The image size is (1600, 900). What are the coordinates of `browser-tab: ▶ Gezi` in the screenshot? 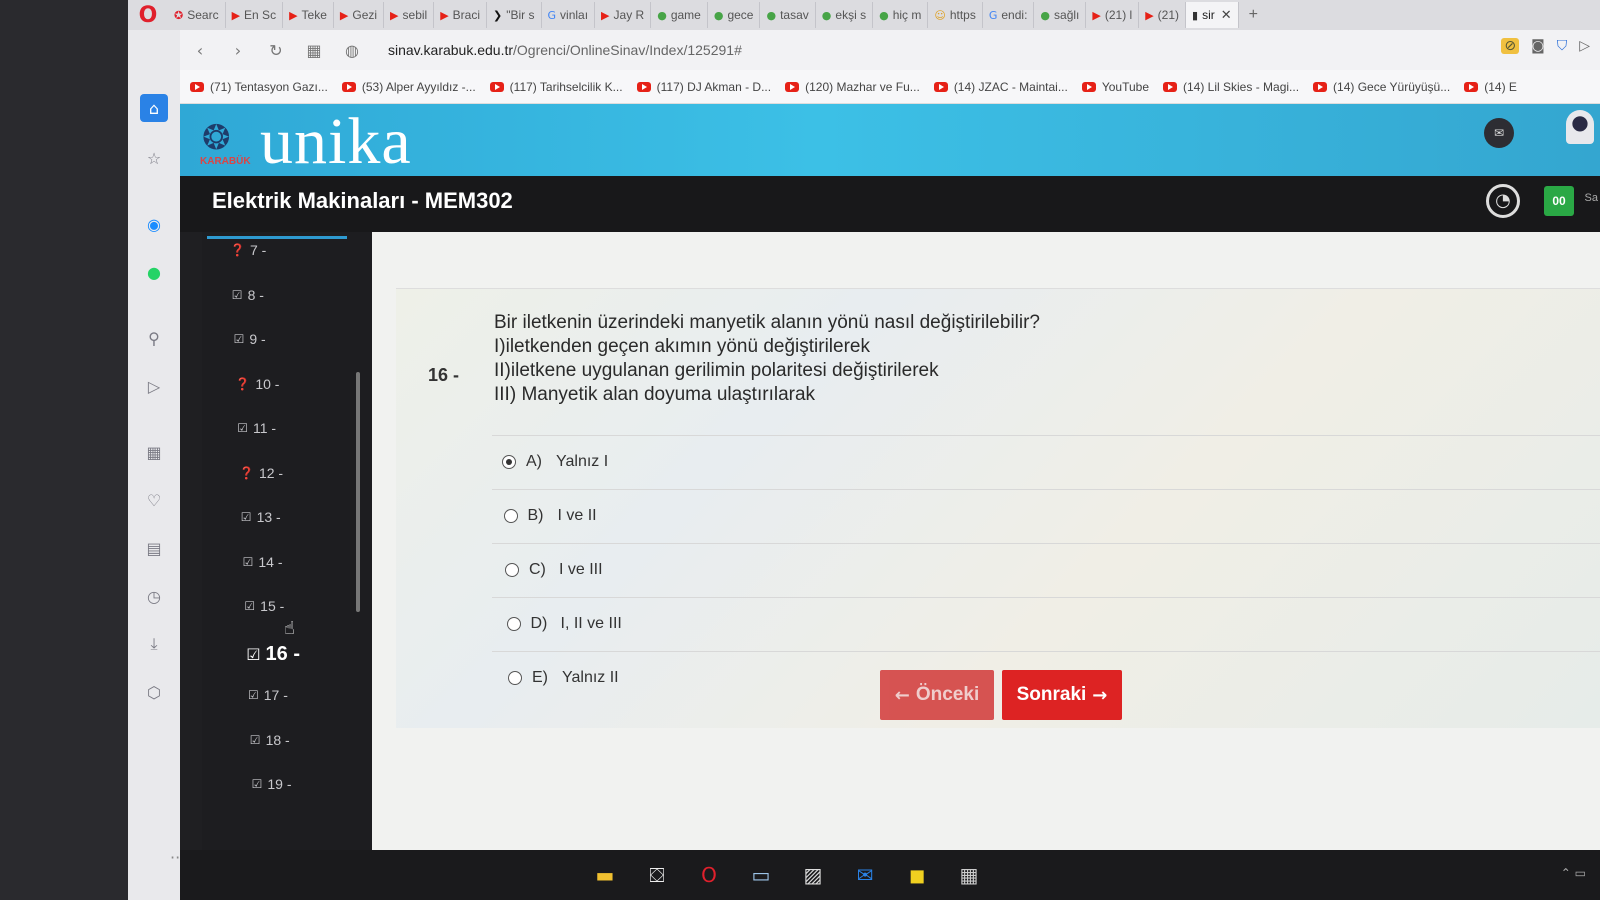 It's located at (359, 15).